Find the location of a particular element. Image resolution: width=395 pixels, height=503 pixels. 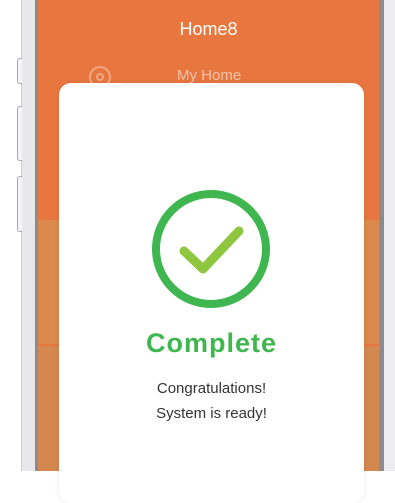

dialog-message-line1: Congratulations! is located at coordinates (211, 388).